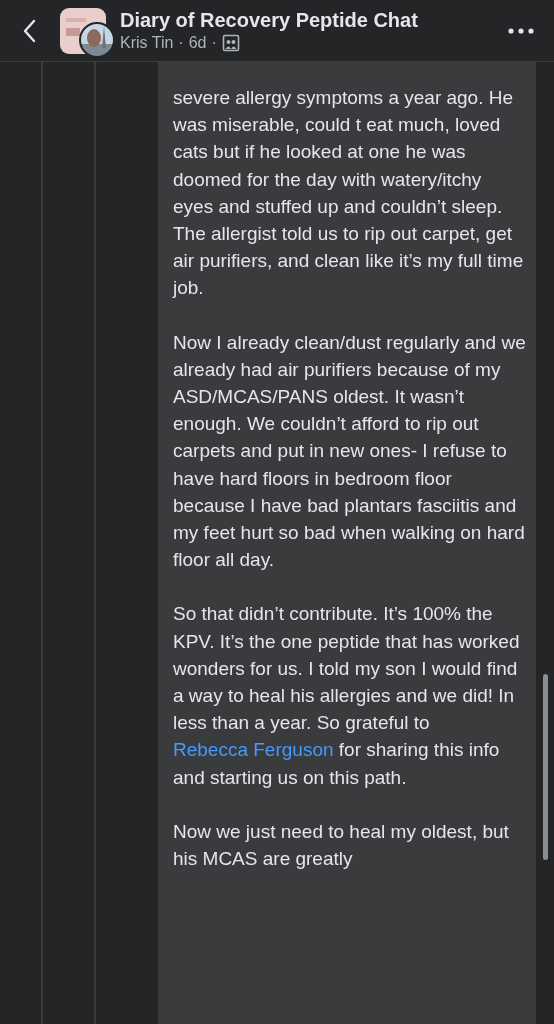  Describe the element at coordinates (349, 193) in the screenshot. I see `comment-paragraph: severe allergy symptoms a year ago. He was miserable, could t eat much, loved cats but if he looked at one he was doomed for the day with watery/itchy eyes and stuffed up and couldn’t sleep. The allergist told us to rip out carpet, get air purifiers, and clean like it’s my full time job.` at that location.